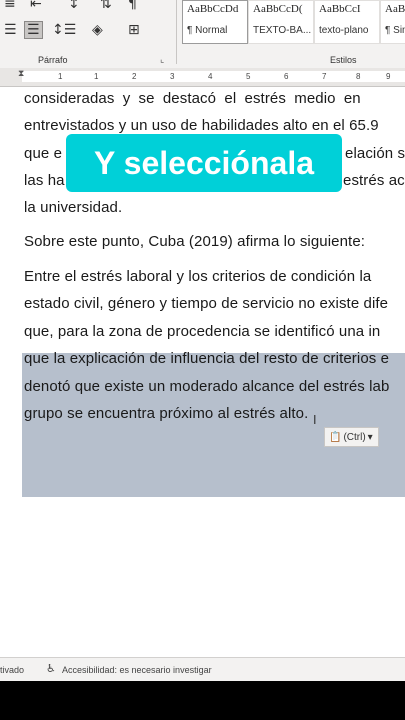 Image resolution: width=405 pixels, height=720 pixels. I want to click on doc-line-fragment: estrés ac, so click(374, 180).